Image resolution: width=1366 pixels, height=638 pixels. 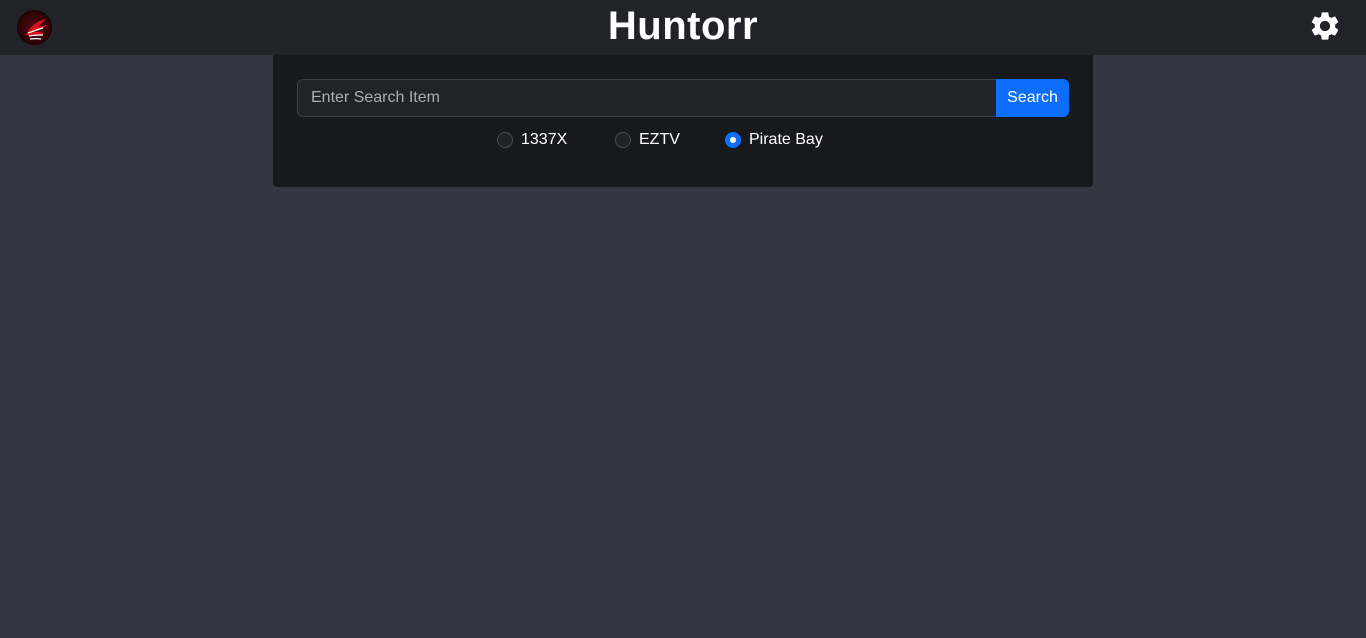 I want to click on gear-icon, so click(x=1325, y=26).